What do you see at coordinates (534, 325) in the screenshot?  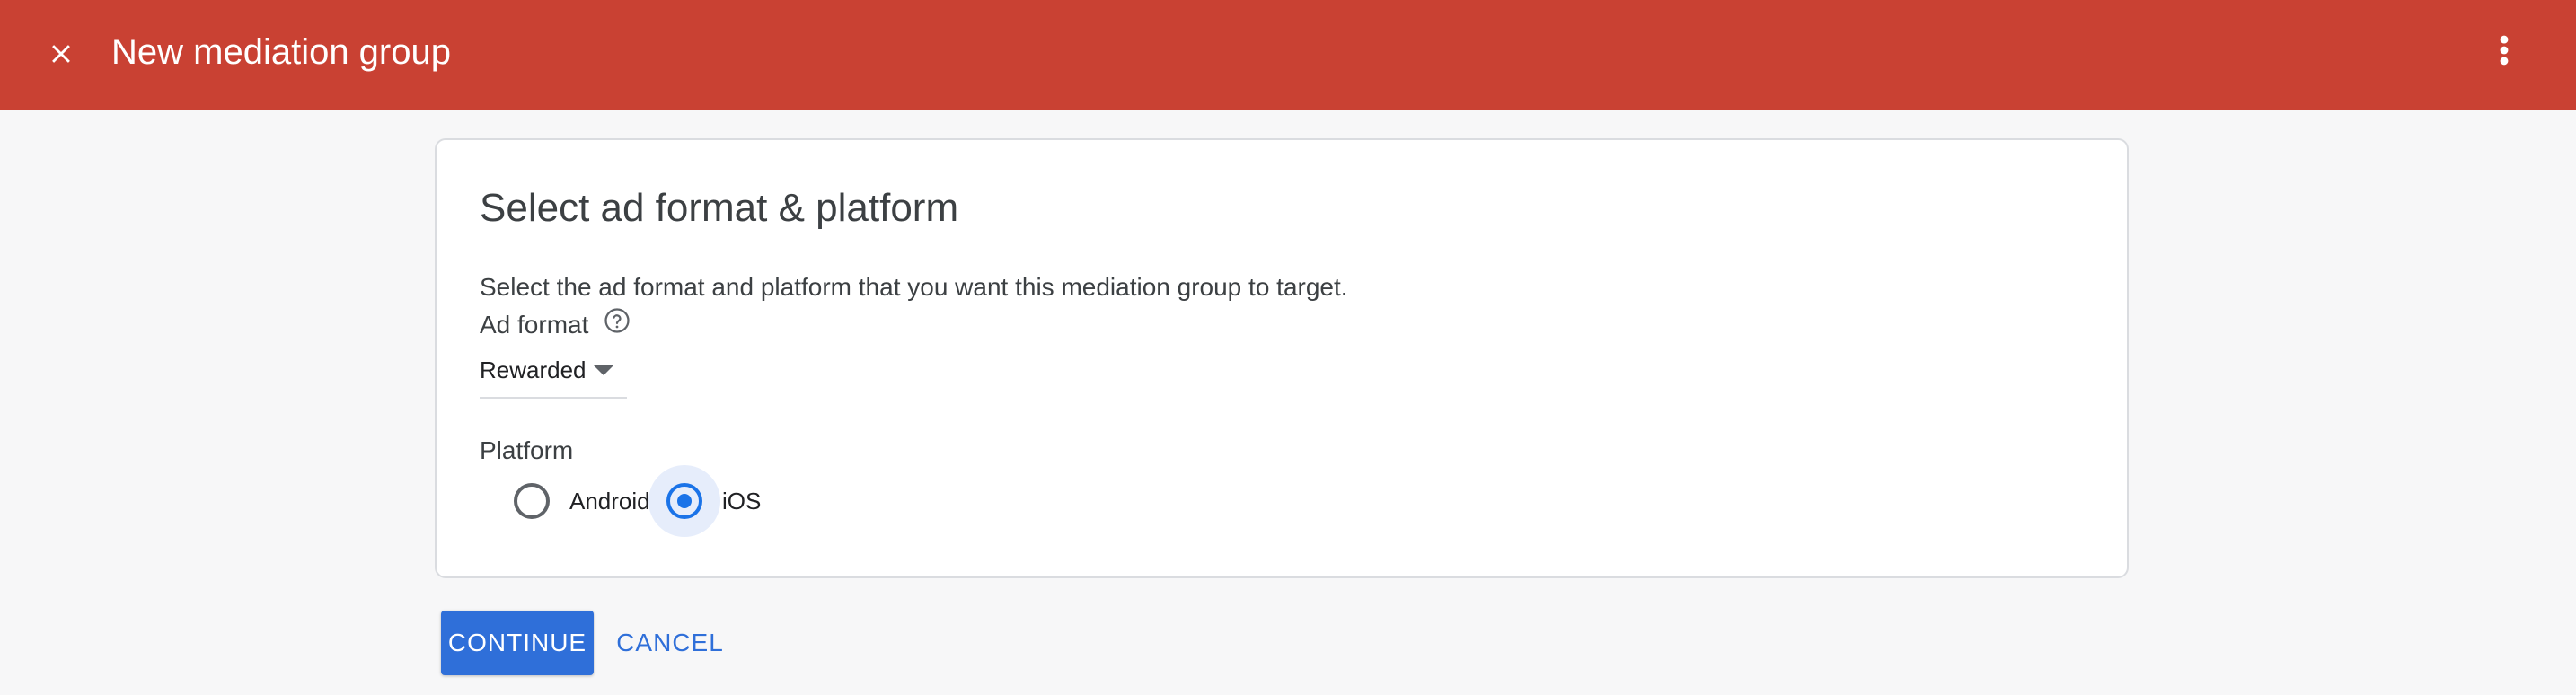 I see `ad-format-label: Ad format` at bounding box center [534, 325].